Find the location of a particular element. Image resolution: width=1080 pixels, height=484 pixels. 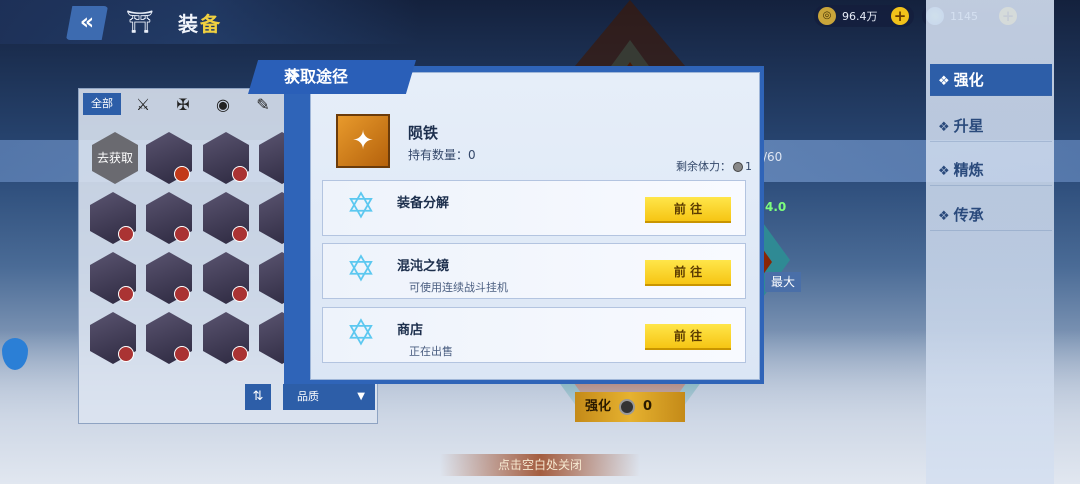

upgrade-menu: ❖ 强化 ❖ 升星 ❖ 精炼 ❖ 传承 is located at coordinates (990, 242).